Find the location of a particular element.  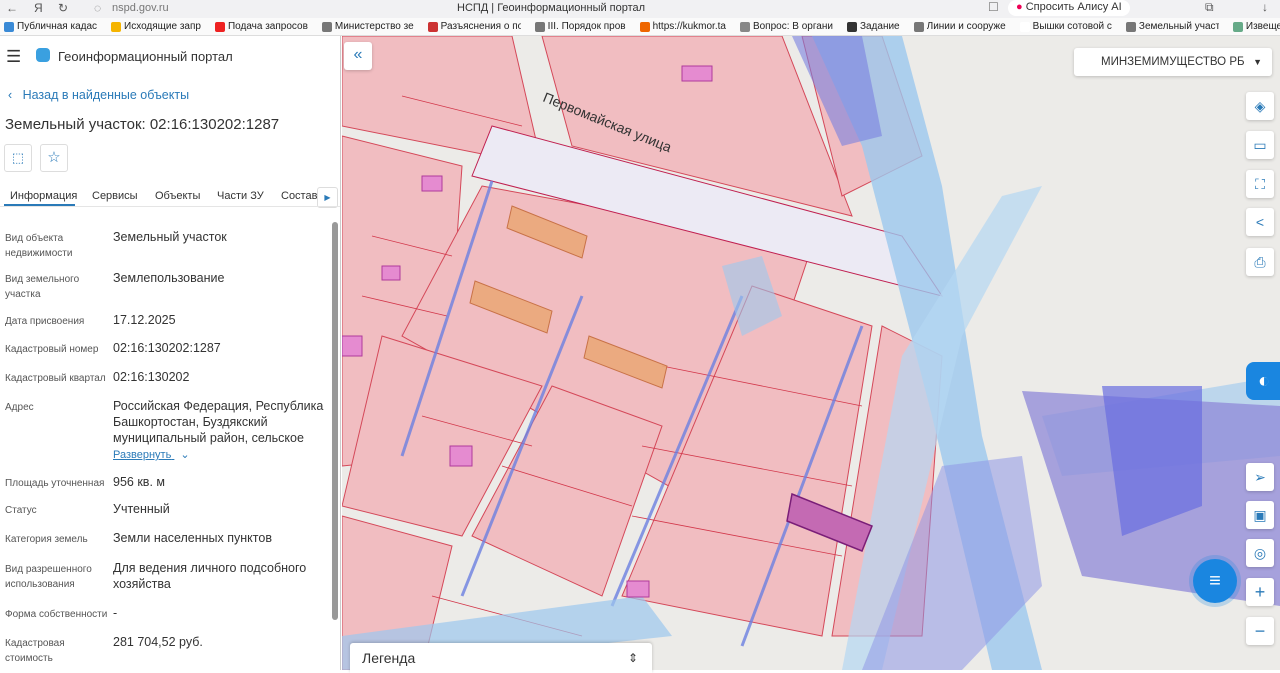

navigate-icon: ➢ is located at coordinates (1260, 477).